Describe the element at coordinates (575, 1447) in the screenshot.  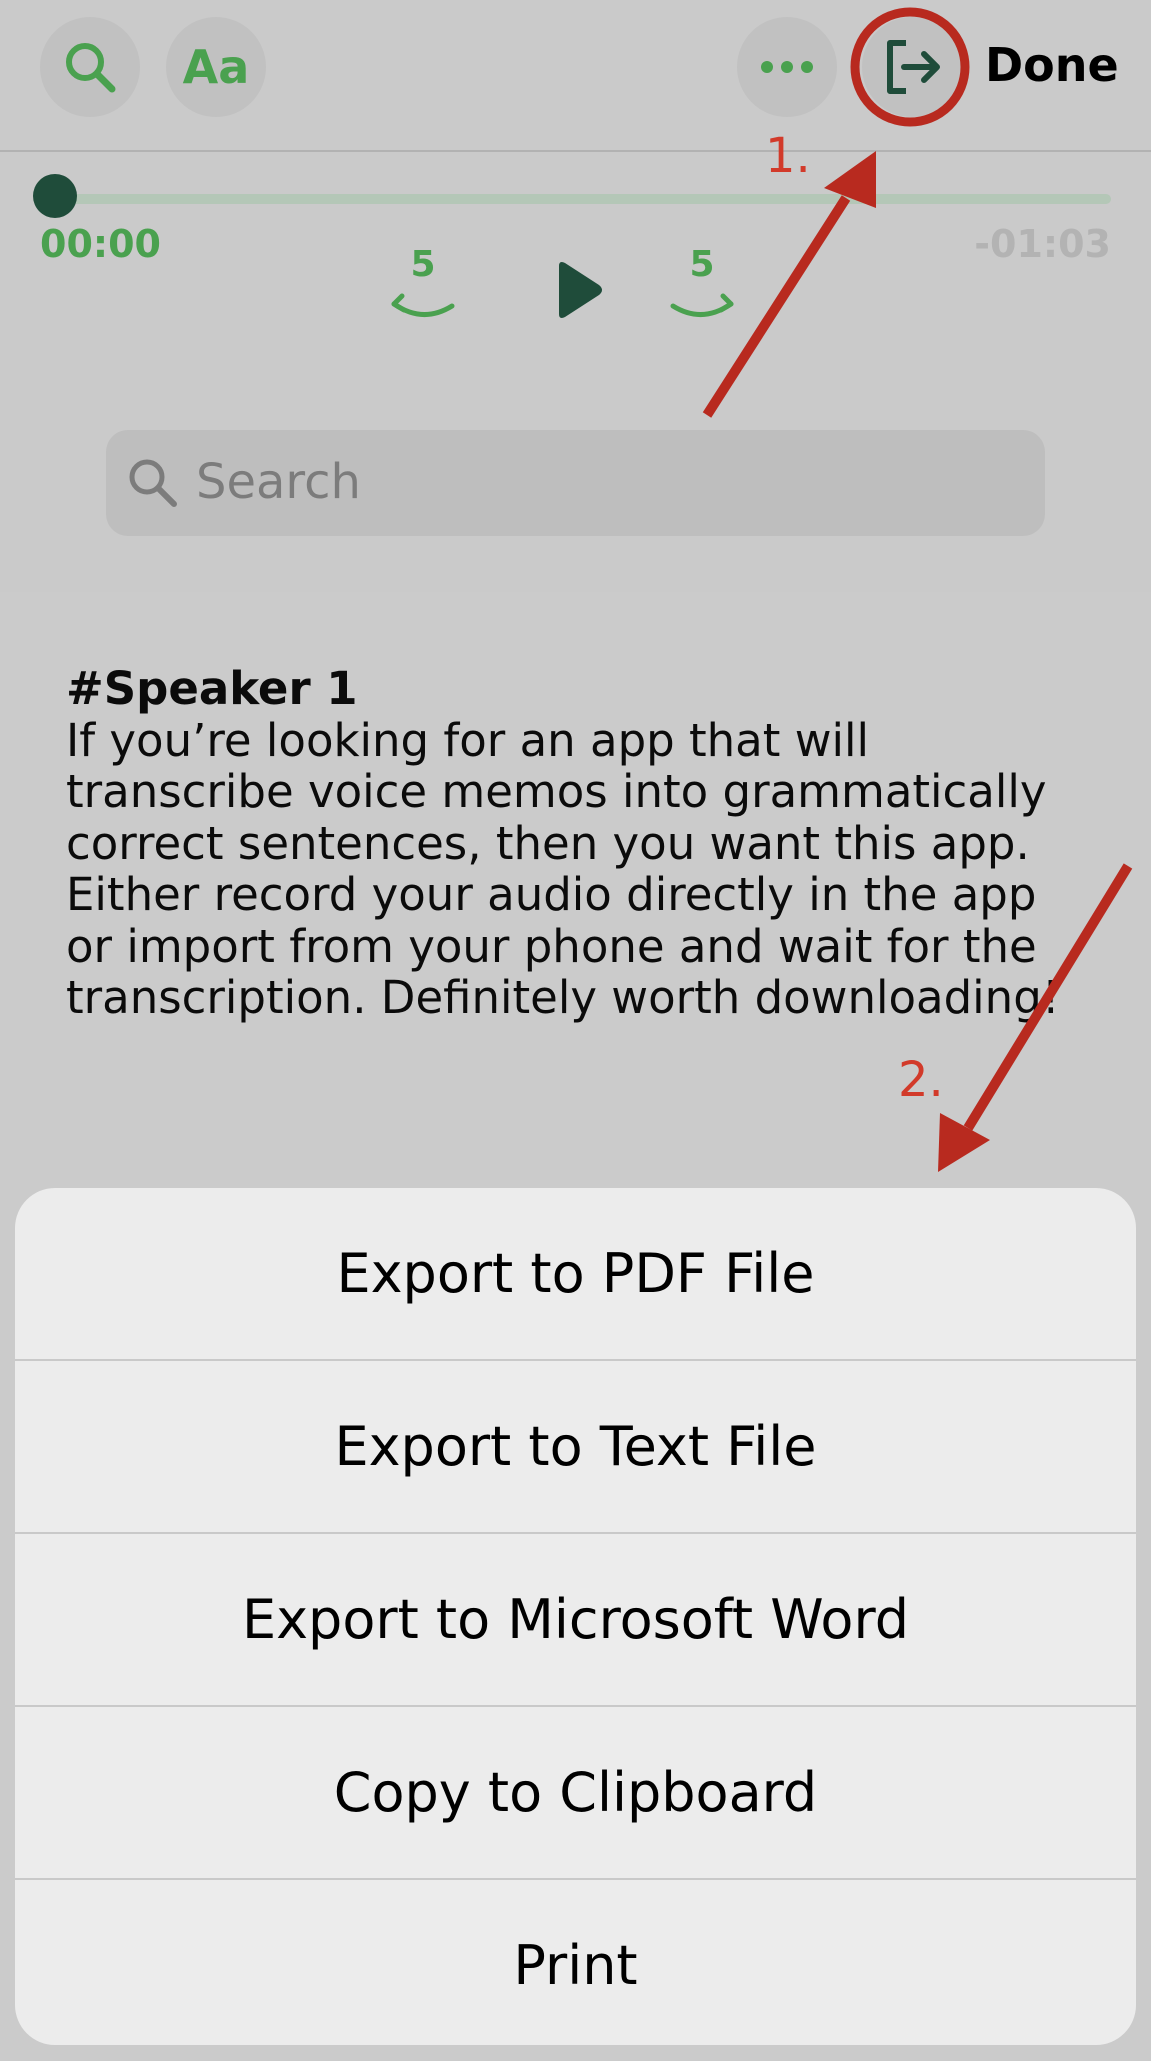
I see `export-text-option: Export to Text File` at that location.